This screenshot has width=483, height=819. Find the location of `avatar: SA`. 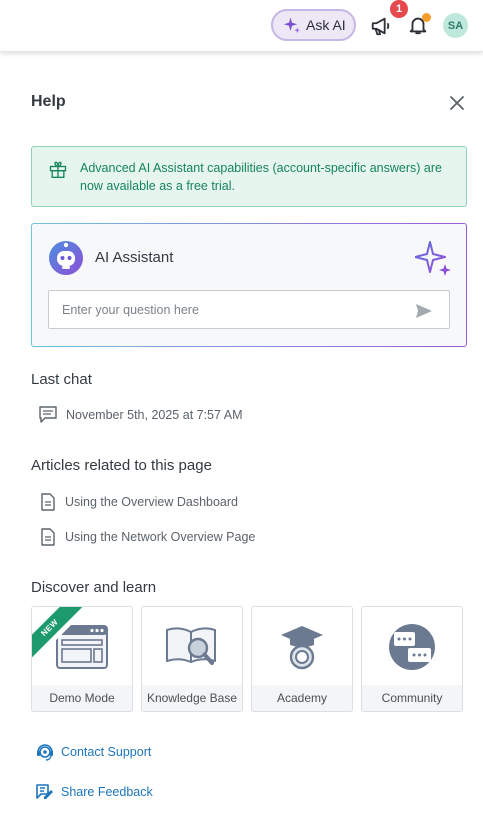

avatar: SA is located at coordinates (455, 25).